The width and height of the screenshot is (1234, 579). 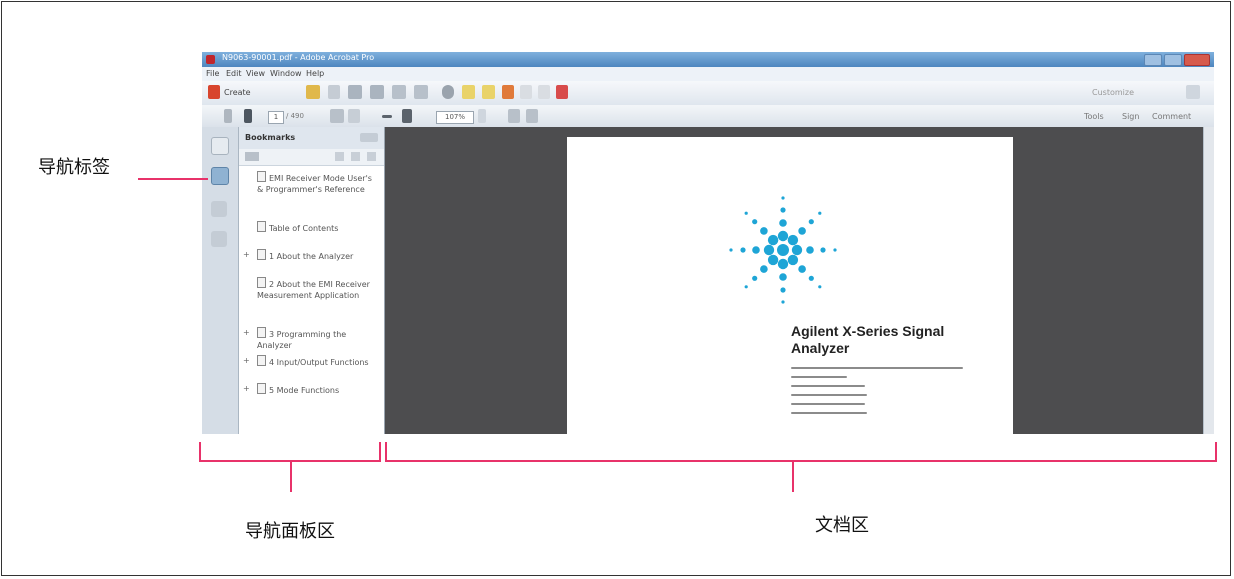 What do you see at coordinates (248, 116) in the screenshot?
I see `next-page-icon` at bounding box center [248, 116].